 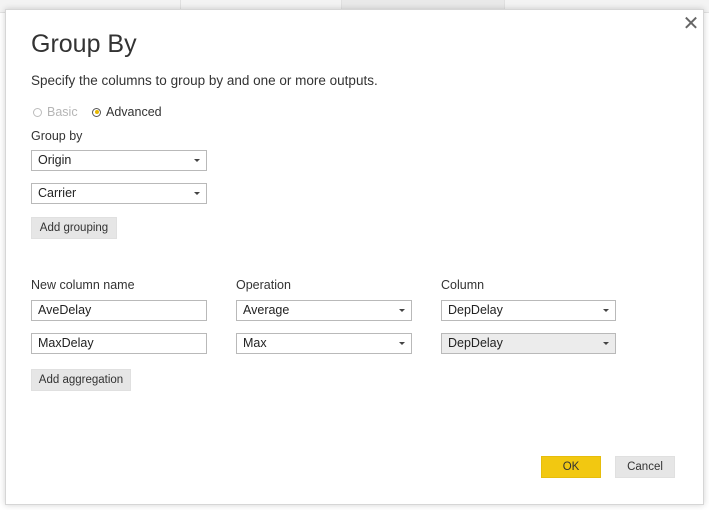 What do you see at coordinates (463, 285) in the screenshot?
I see `column-header: Column` at bounding box center [463, 285].